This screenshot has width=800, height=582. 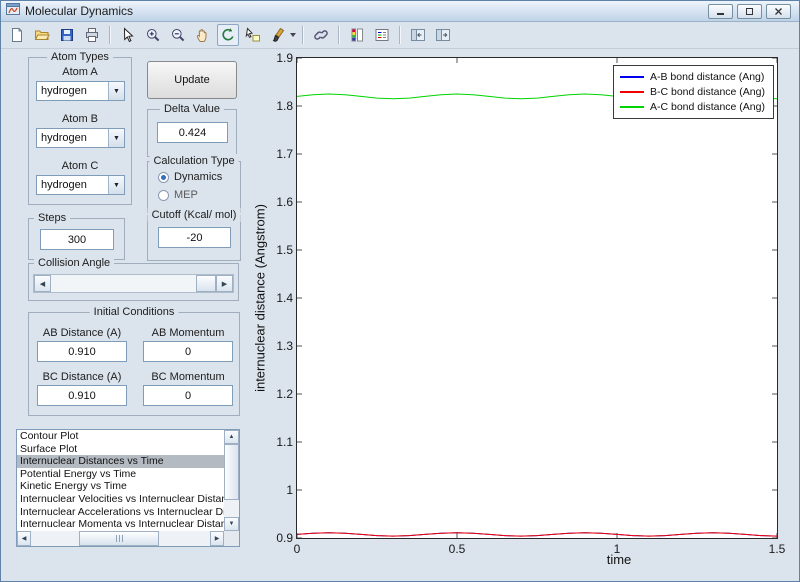 I want to click on ab-distance-field: 0.910, so click(x=82, y=351).